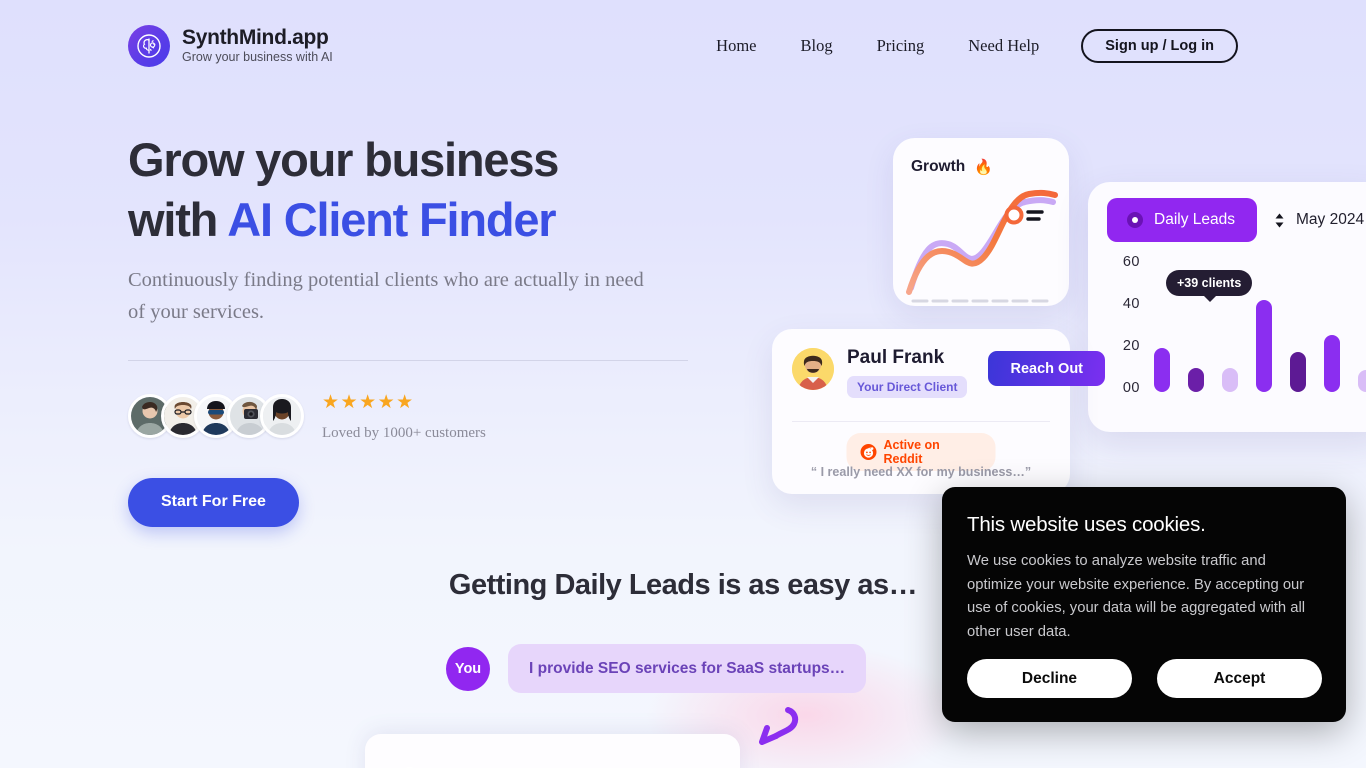 The image size is (1366, 768). What do you see at coordinates (1131, 346) in the screenshot?
I see `y-tick-20: 20` at bounding box center [1131, 346].